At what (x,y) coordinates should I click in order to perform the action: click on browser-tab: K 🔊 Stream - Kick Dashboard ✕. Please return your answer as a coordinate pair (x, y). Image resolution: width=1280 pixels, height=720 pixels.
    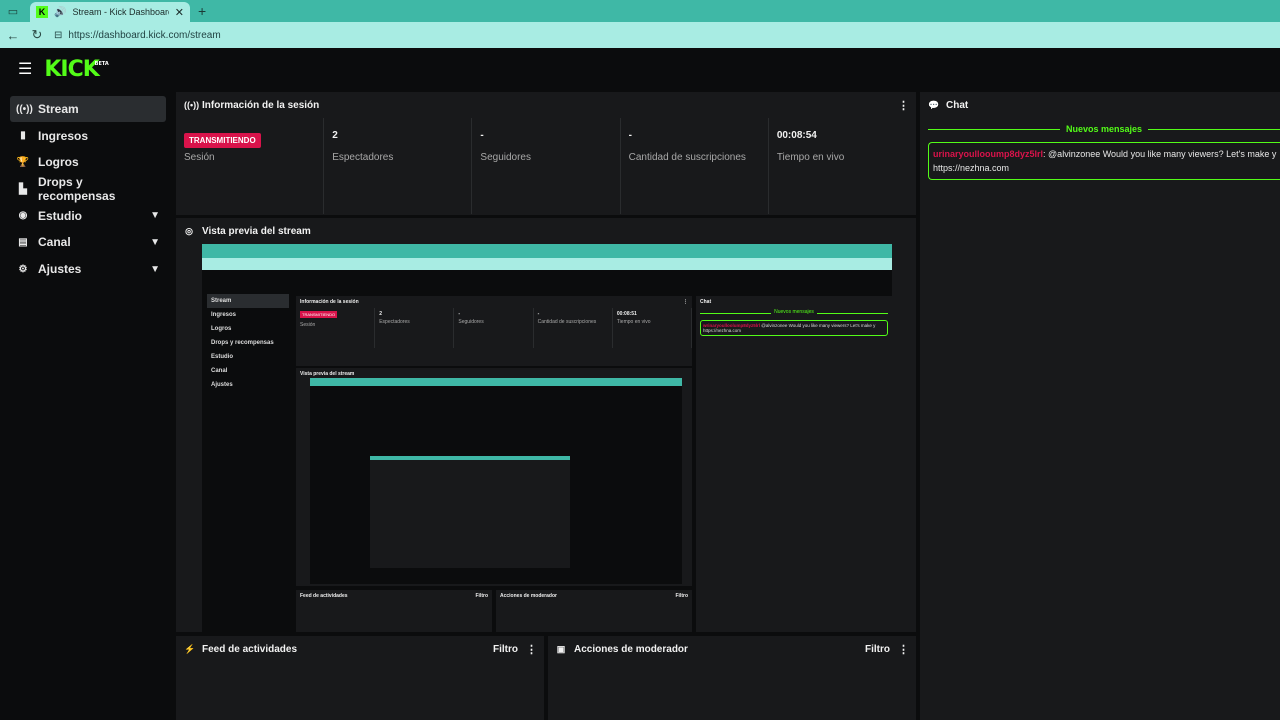
    Looking at the image, I should click on (110, 12).